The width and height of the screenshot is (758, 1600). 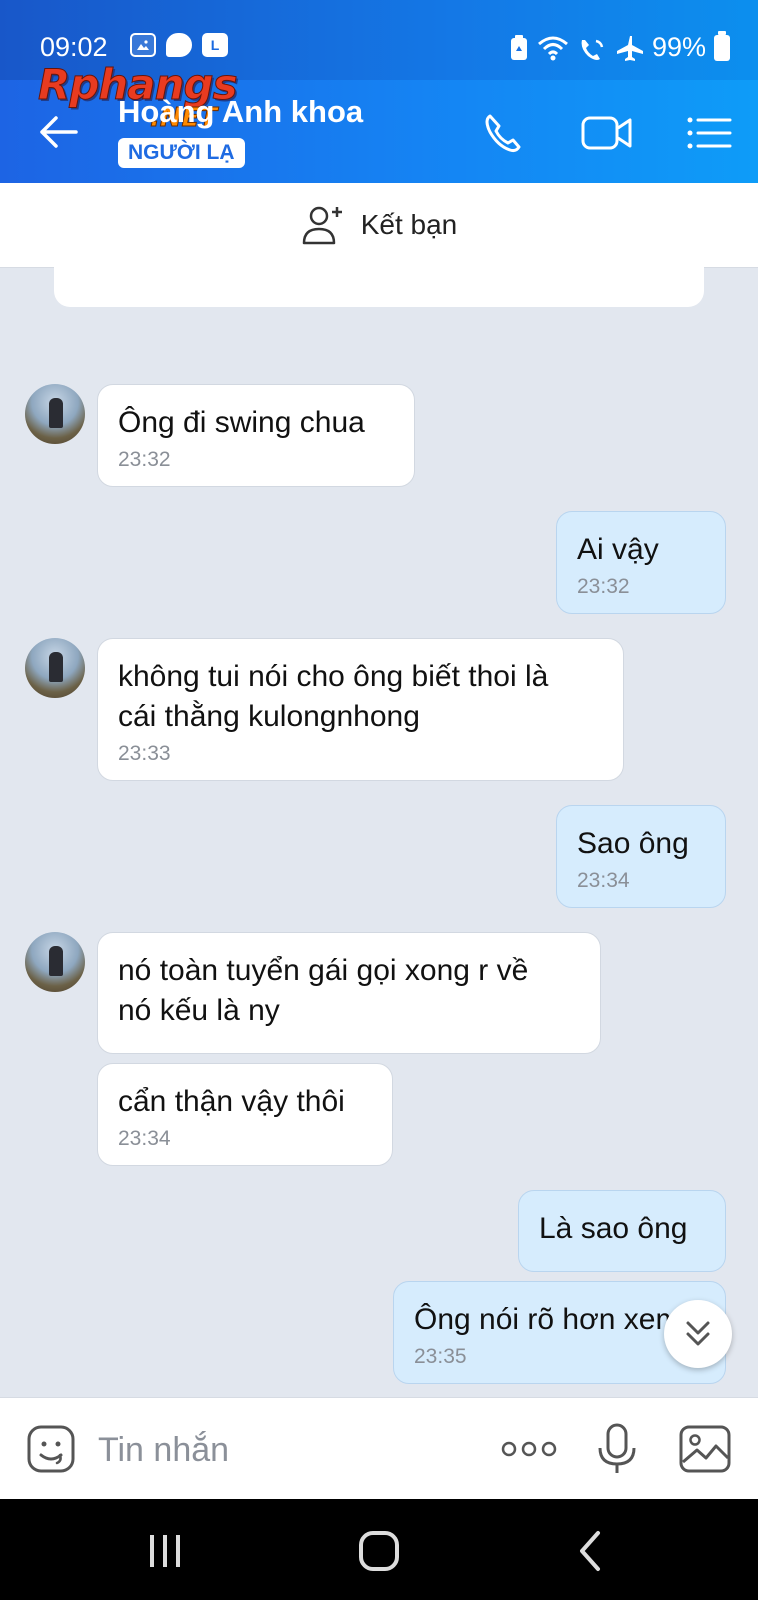 I want to click on status-notification-icons: L, so click(x=179, y=45).